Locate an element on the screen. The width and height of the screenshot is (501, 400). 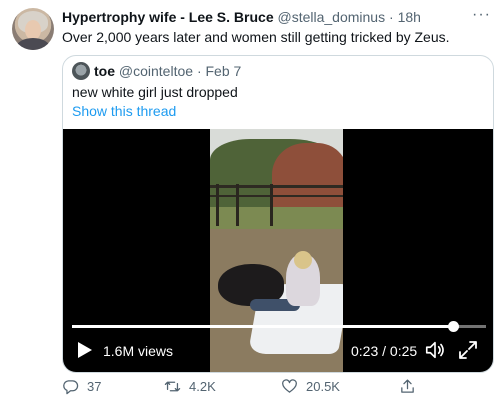
author-name: Hypertrophy wife - Lee S. Bruce is located at coordinates (168, 17).